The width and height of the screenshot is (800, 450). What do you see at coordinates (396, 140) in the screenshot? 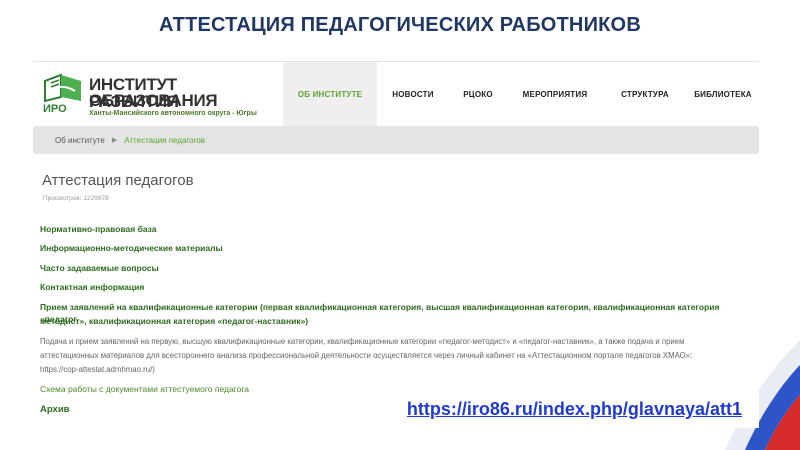
I see `breadcrumb: Об институте ▶ Аттестация педагогов` at bounding box center [396, 140].